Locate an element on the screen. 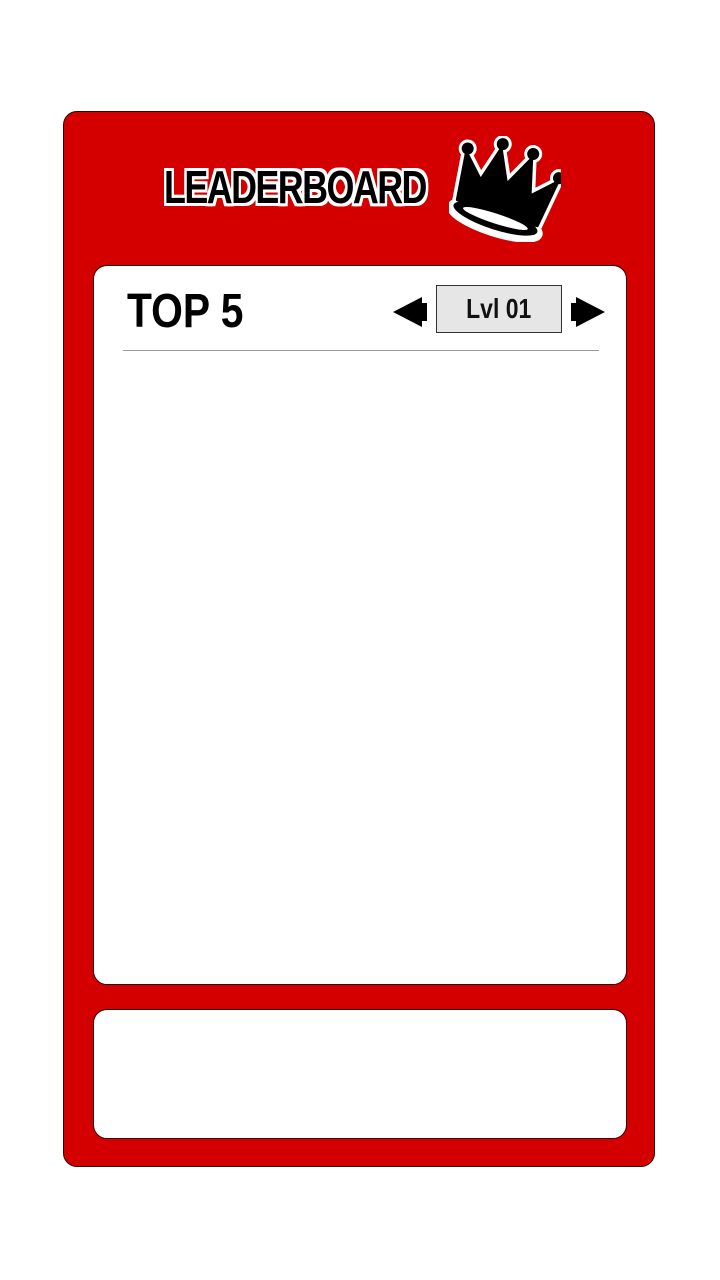 The image size is (720, 1280). level-label: Lvl 01 is located at coordinates (499, 308).